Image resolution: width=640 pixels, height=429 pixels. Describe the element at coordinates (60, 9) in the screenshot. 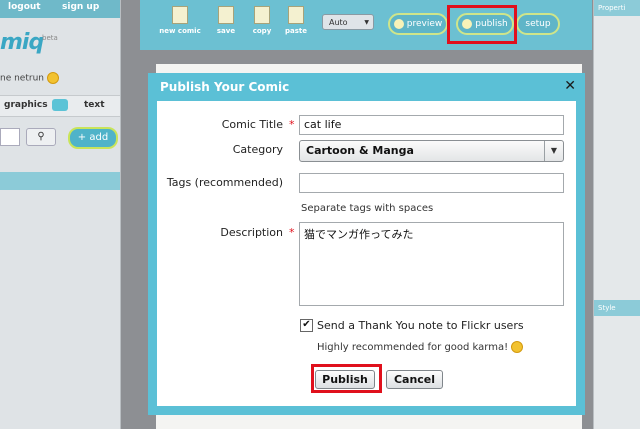

I see `account-bar: logout sign up` at that location.